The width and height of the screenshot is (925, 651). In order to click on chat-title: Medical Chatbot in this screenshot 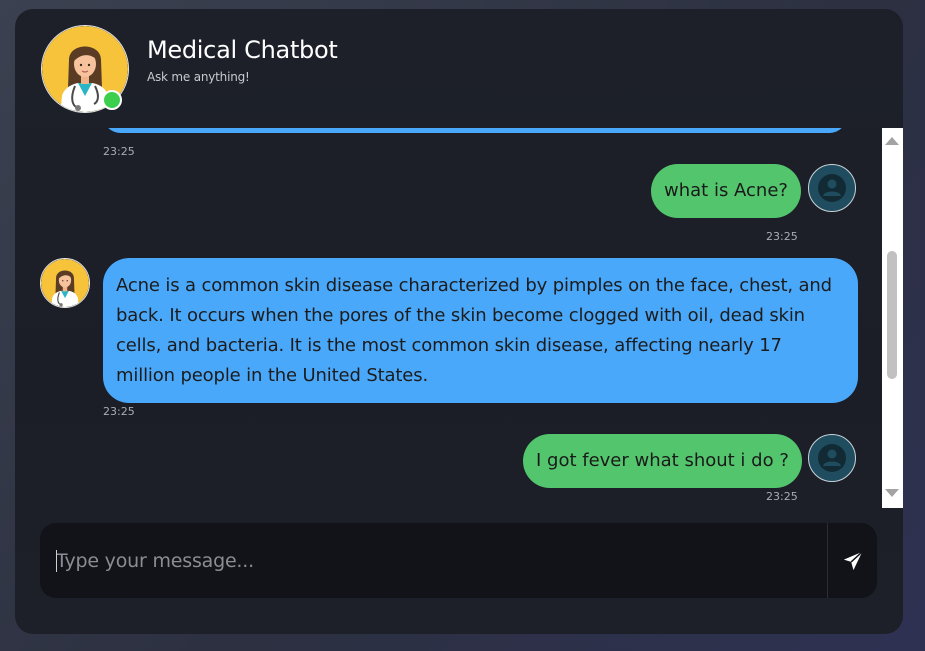, I will do `click(242, 50)`.